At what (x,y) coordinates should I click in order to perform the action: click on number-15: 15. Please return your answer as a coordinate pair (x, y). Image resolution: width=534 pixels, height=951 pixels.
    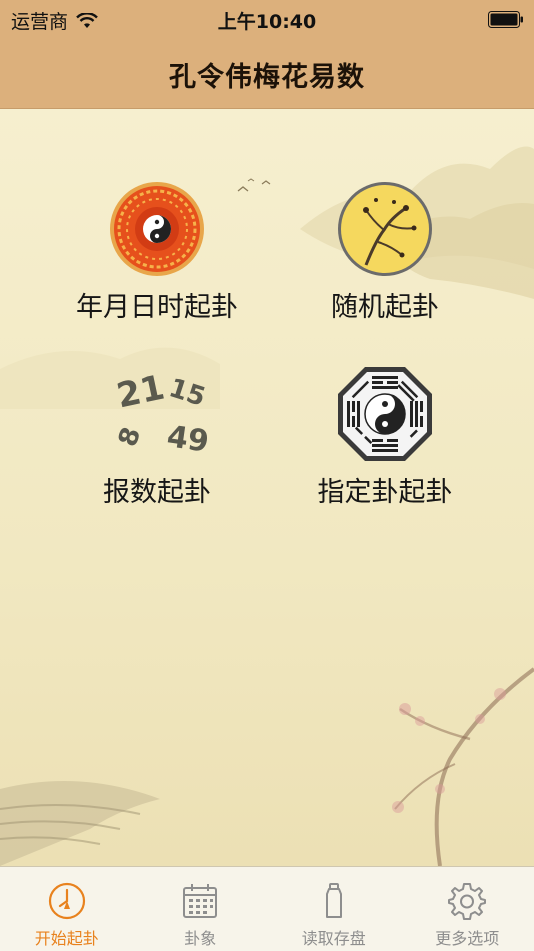
    Looking at the image, I should click on (187, 393).